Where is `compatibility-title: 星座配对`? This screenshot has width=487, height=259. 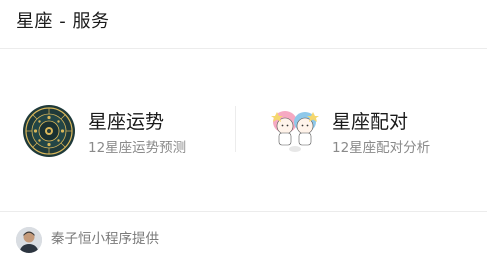 compatibility-title: 星座配对 is located at coordinates (370, 122).